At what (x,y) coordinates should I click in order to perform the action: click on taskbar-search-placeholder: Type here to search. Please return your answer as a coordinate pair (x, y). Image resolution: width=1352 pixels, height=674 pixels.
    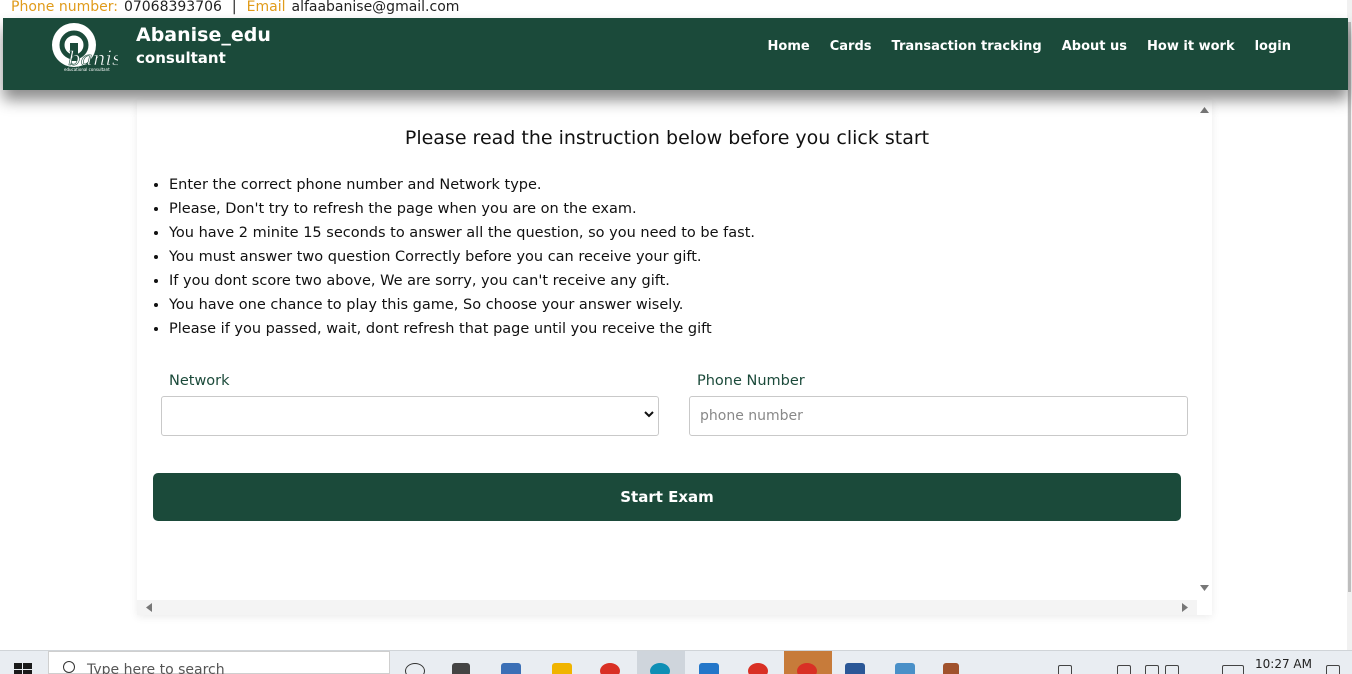
    Looking at the image, I should click on (156, 668).